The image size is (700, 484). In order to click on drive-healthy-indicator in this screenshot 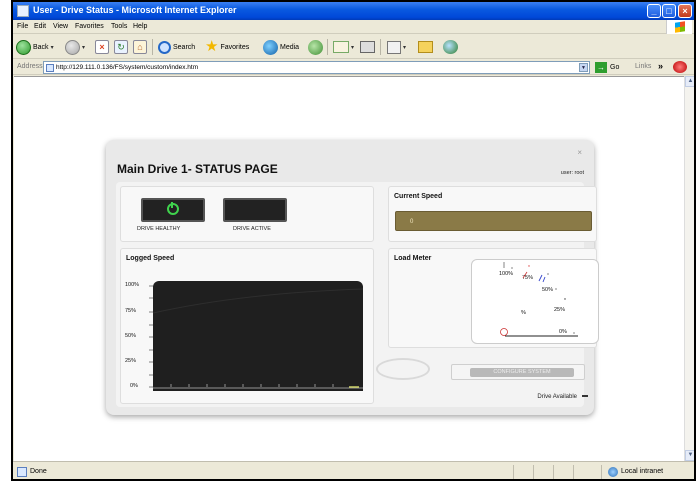, I will do `click(173, 210)`.